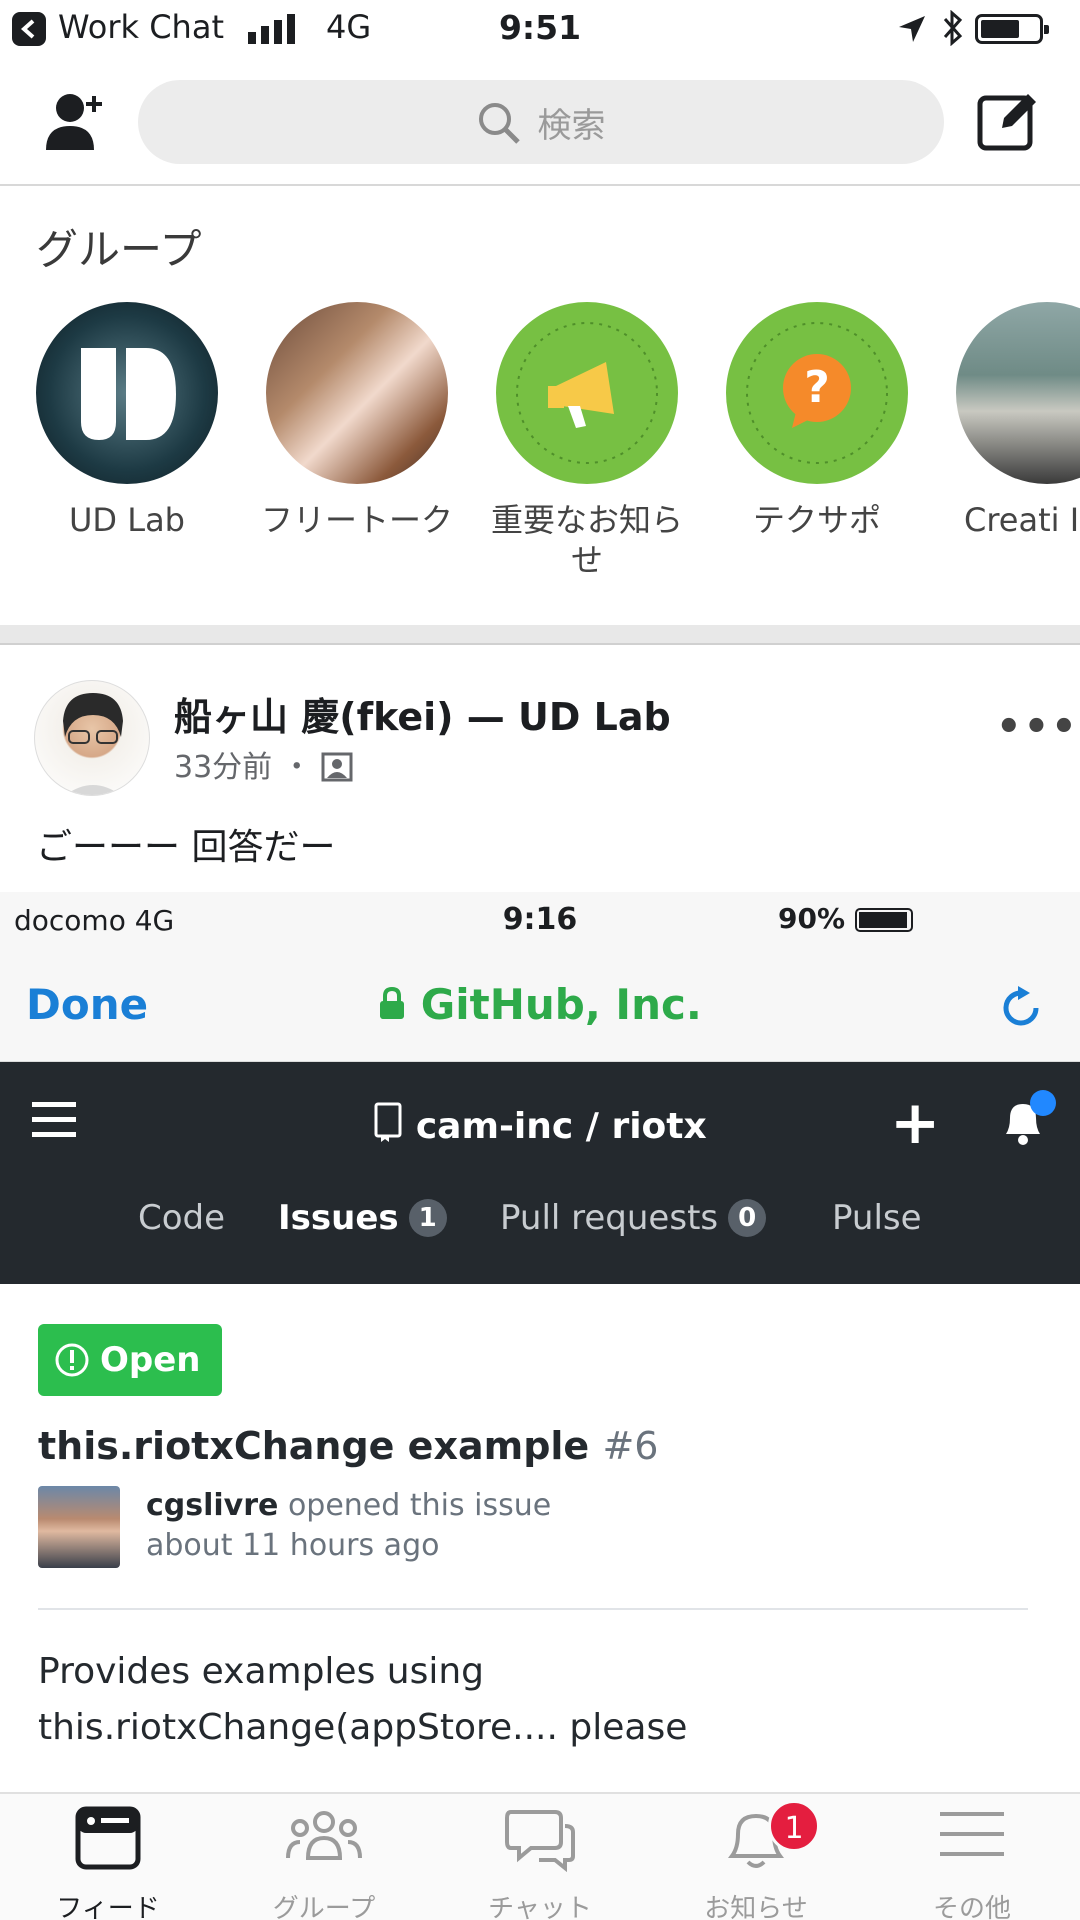 The height and width of the screenshot is (1920, 1080). What do you see at coordinates (337, 767) in the screenshot?
I see `photo-icon` at bounding box center [337, 767].